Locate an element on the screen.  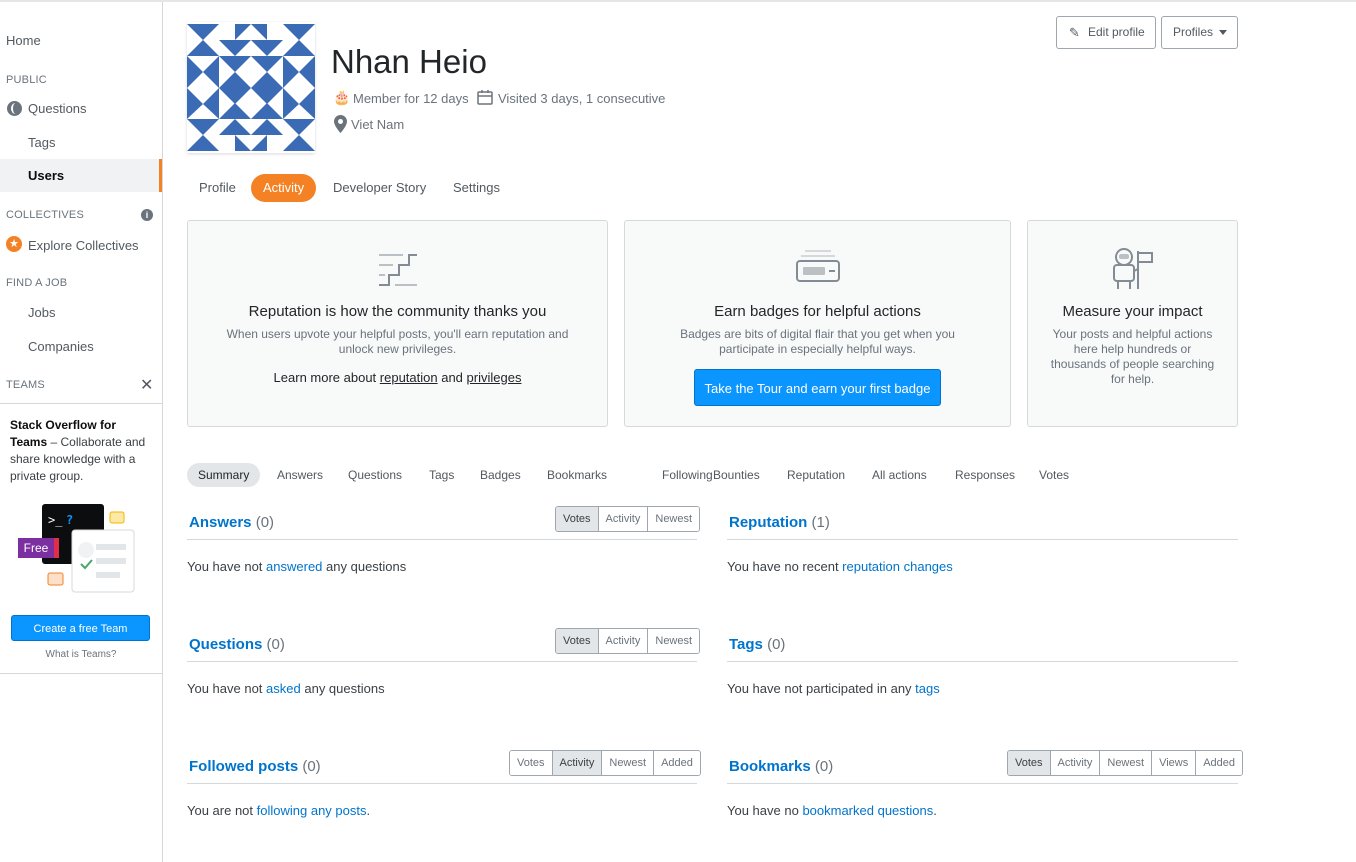
edit-profile-button: ✎ Edit profile is located at coordinates (1106, 32).